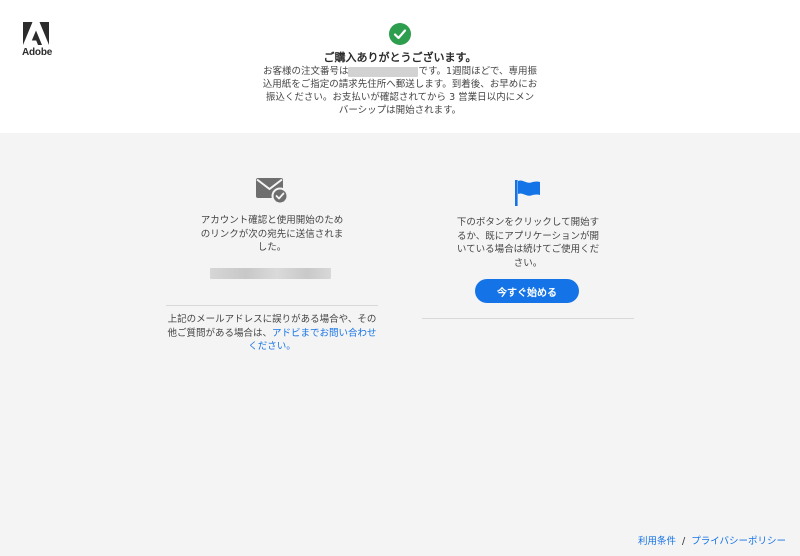 The image size is (800, 556). What do you see at coordinates (400, 57) in the screenshot?
I see `page-title: ご購入ありがとうございます。` at bounding box center [400, 57].